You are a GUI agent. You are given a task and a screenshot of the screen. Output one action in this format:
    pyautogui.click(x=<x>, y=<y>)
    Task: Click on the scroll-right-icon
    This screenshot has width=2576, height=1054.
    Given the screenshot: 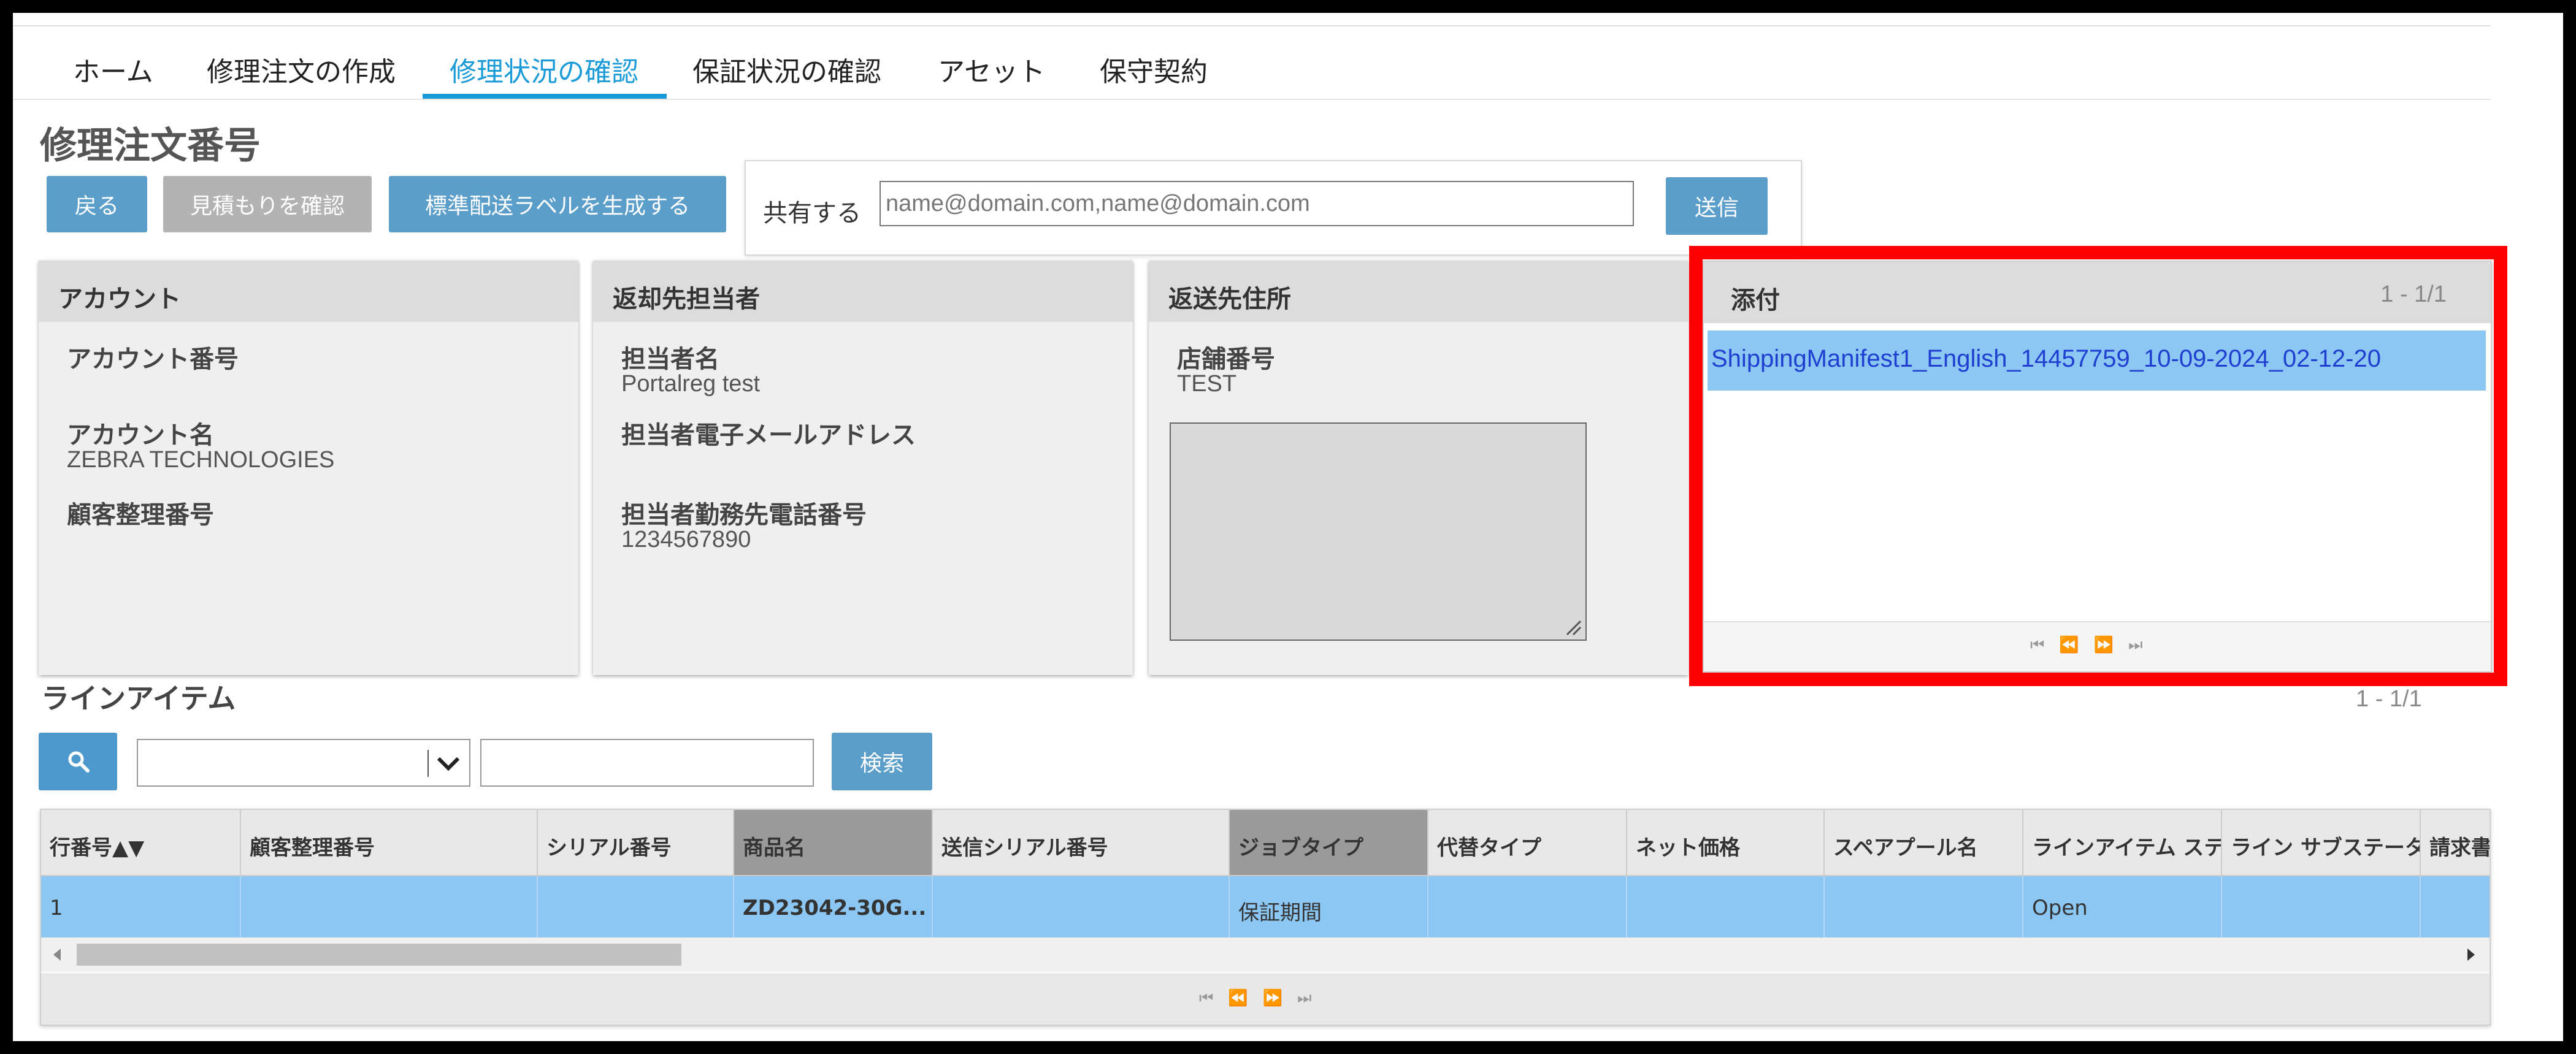 What is the action you would take?
    pyautogui.click(x=2471, y=955)
    